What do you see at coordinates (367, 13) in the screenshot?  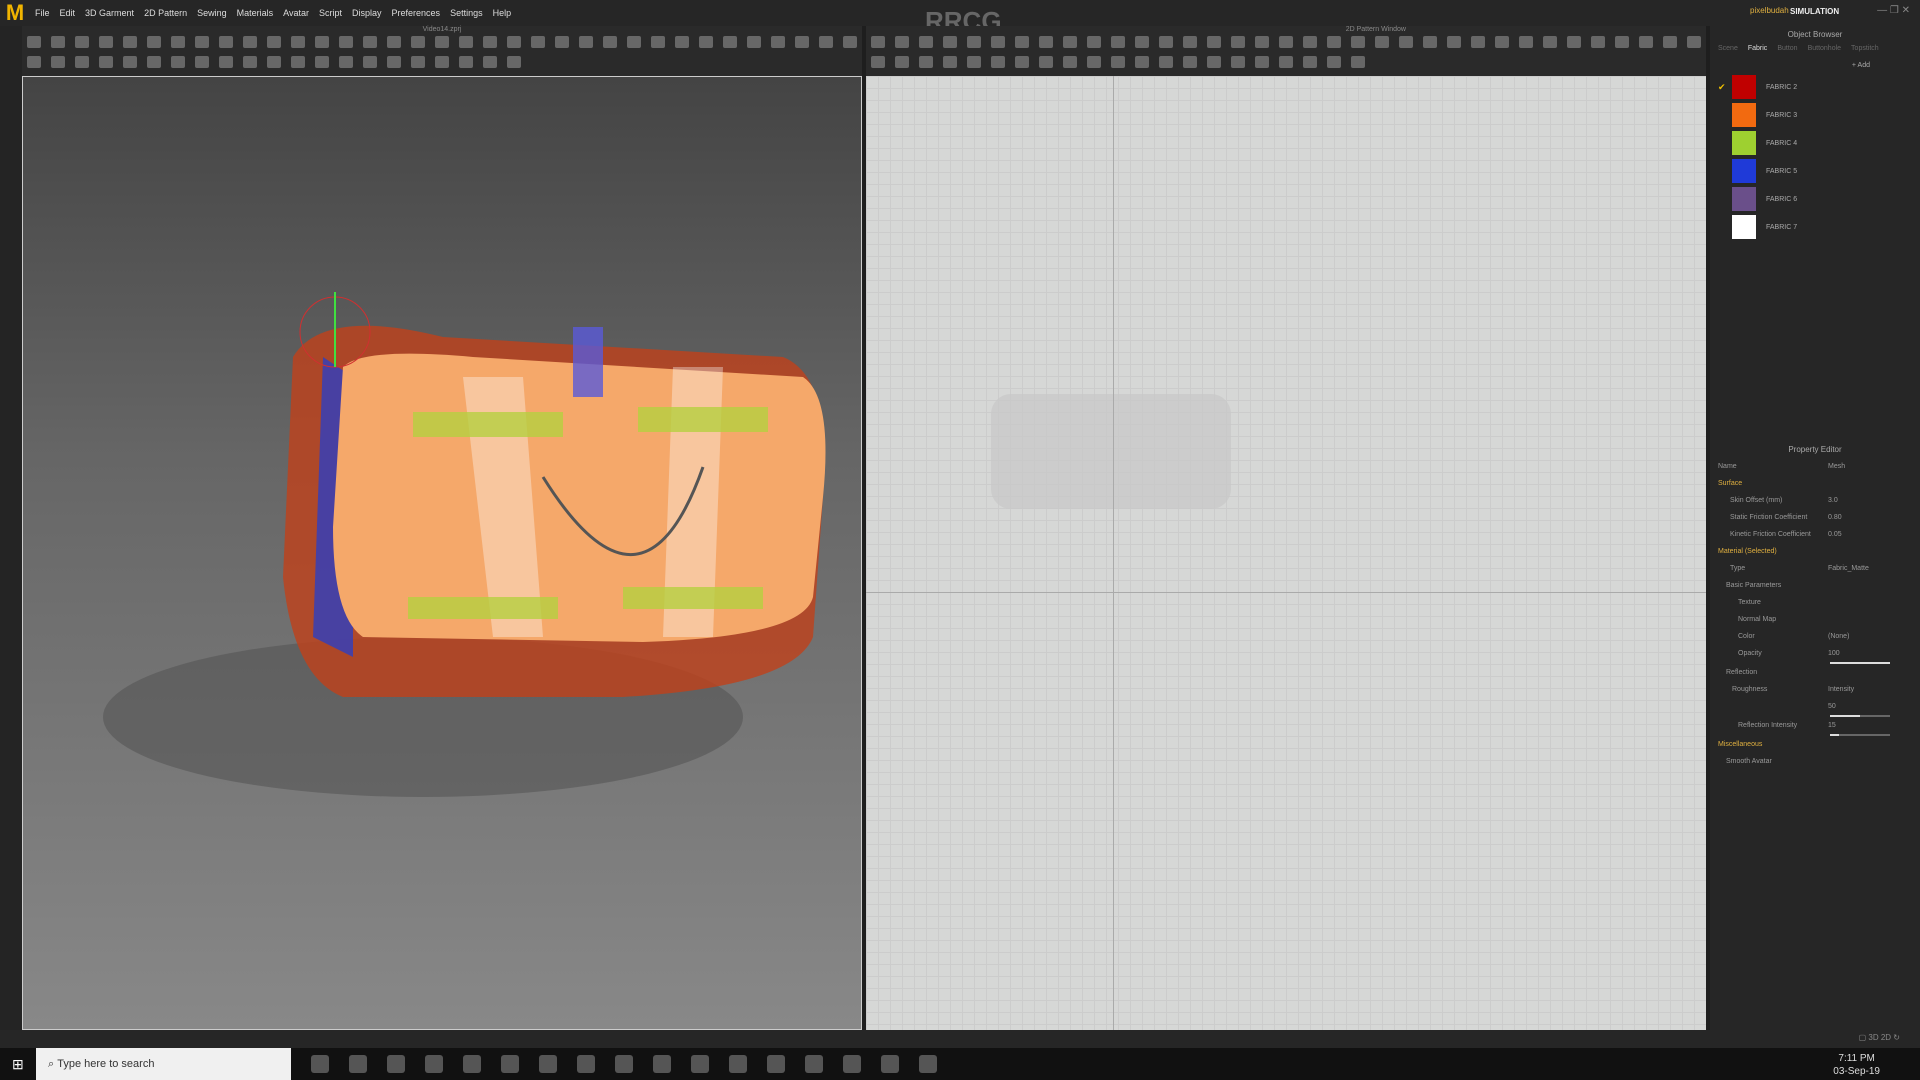 I see `menu-display: Display` at bounding box center [367, 13].